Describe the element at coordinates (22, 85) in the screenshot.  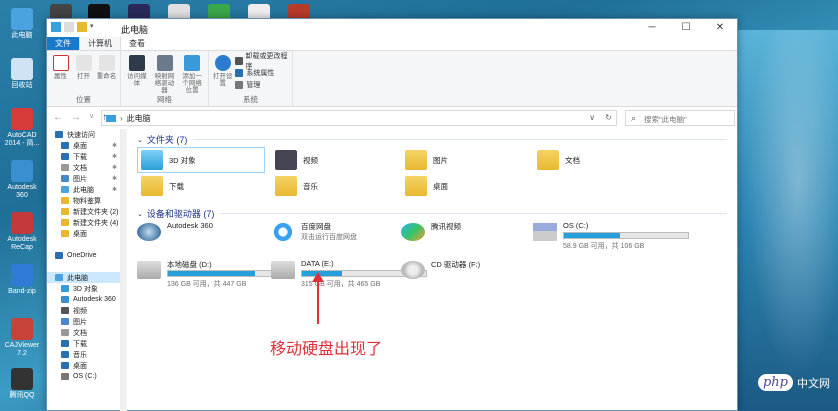
I see `desktop-icon-label: 回收站` at that location.